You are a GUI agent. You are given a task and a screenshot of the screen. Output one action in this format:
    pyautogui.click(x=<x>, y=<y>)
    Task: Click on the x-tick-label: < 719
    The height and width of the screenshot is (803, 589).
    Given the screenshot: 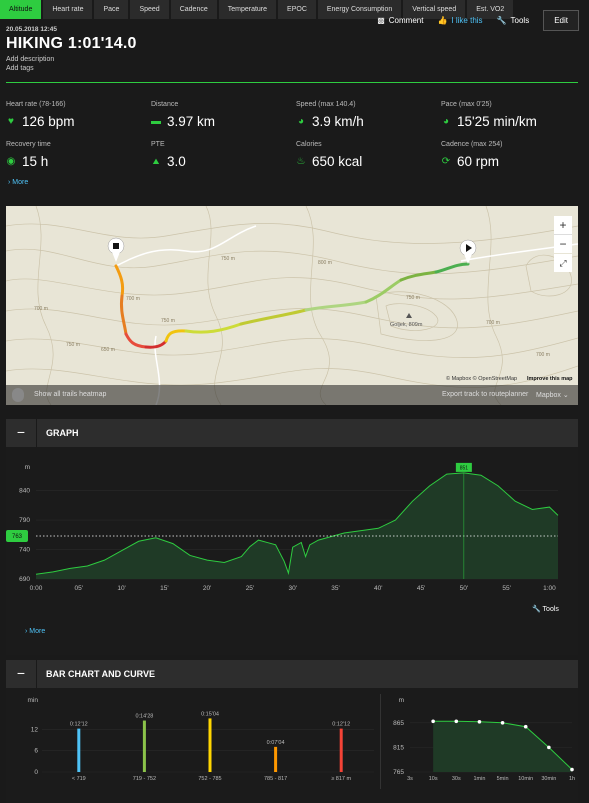 What is the action you would take?
    pyautogui.click(x=79, y=779)
    